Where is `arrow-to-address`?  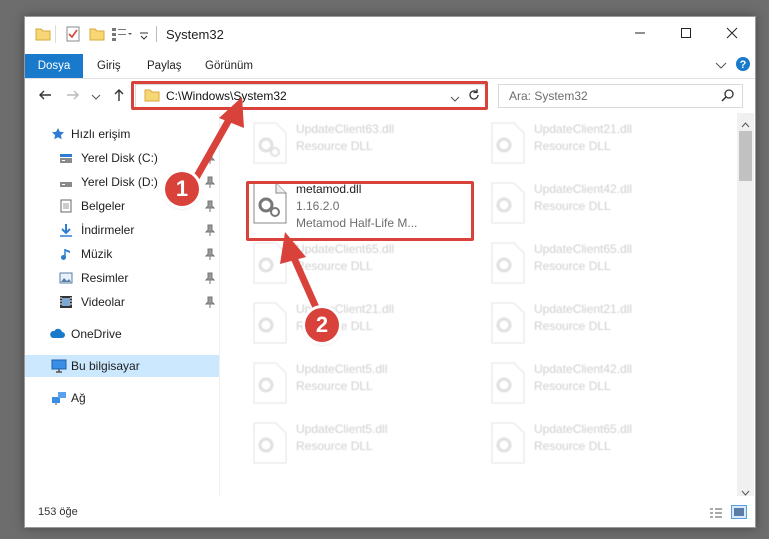 arrow-to-address is located at coordinates (218, 139).